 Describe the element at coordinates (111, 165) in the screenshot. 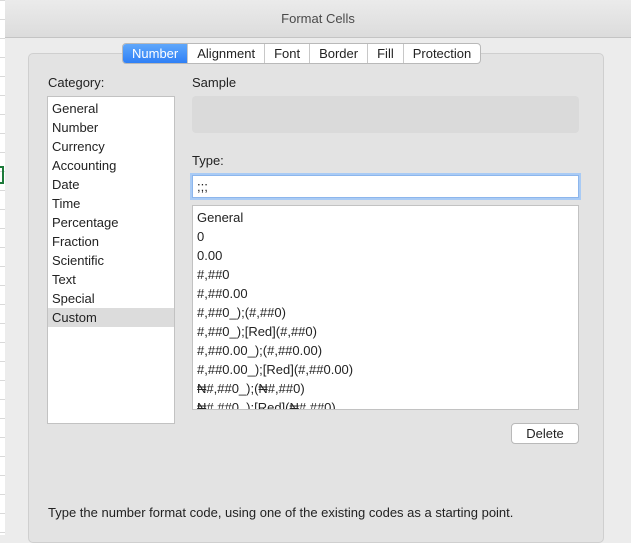

I see `category-item-accounting: Accounting` at that location.